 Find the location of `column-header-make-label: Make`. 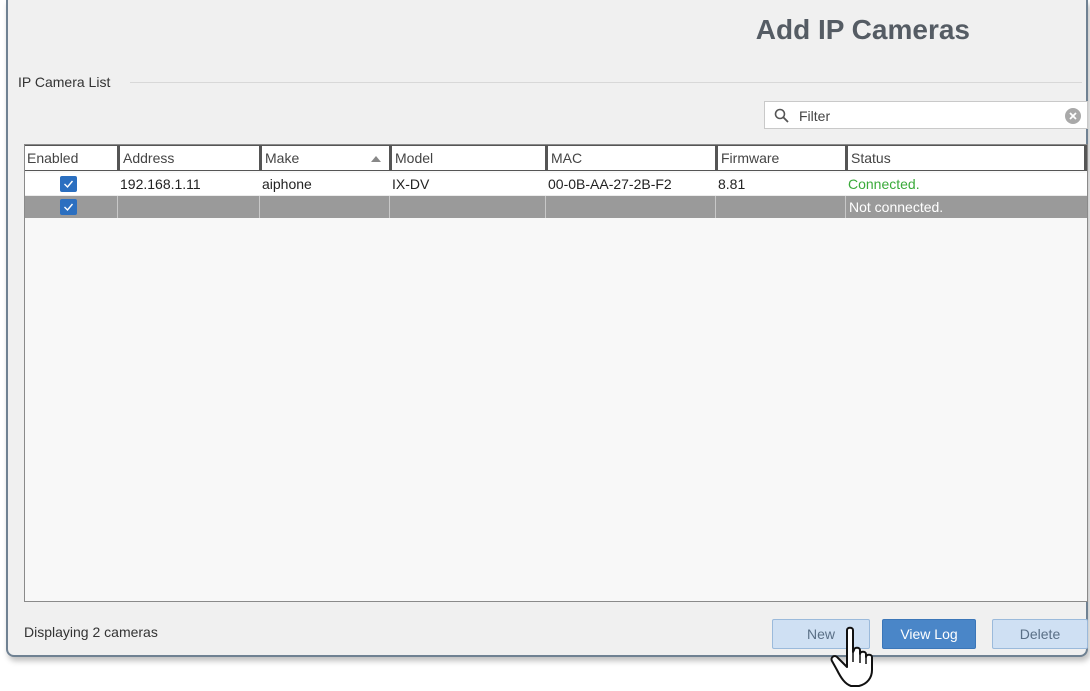

column-header-make-label: Make is located at coordinates (282, 158).